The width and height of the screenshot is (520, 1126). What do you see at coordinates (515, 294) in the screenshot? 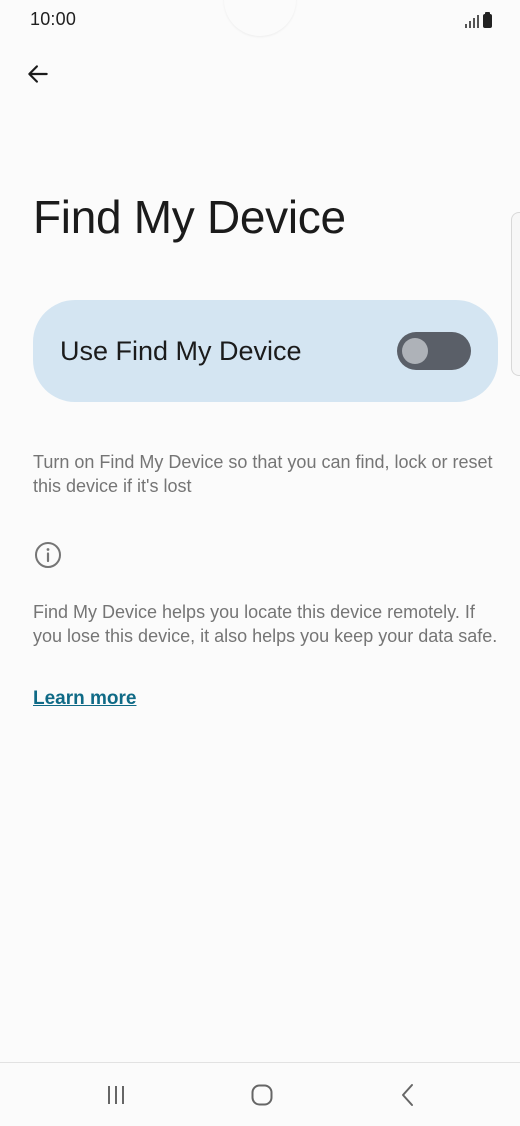
I see `edge-panel-handle` at bounding box center [515, 294].